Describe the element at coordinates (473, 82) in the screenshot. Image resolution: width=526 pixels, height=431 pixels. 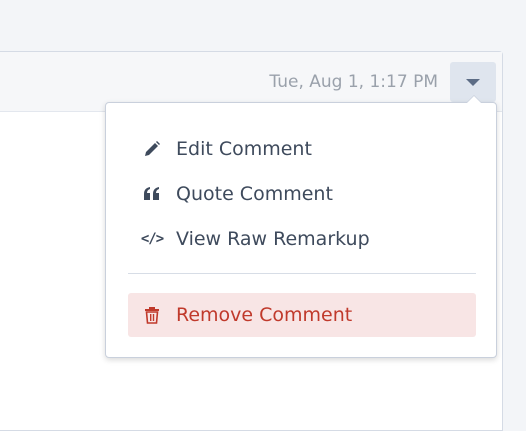
I see `caret-down-icon` at that location.